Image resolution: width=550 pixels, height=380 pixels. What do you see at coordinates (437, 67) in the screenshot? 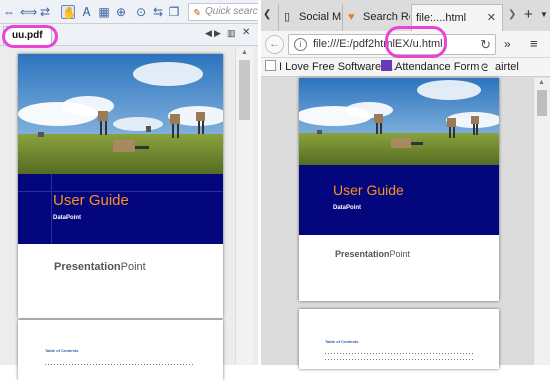
I see `bookmark-2-label: Attendance Form` at bounding box center [437, 67].